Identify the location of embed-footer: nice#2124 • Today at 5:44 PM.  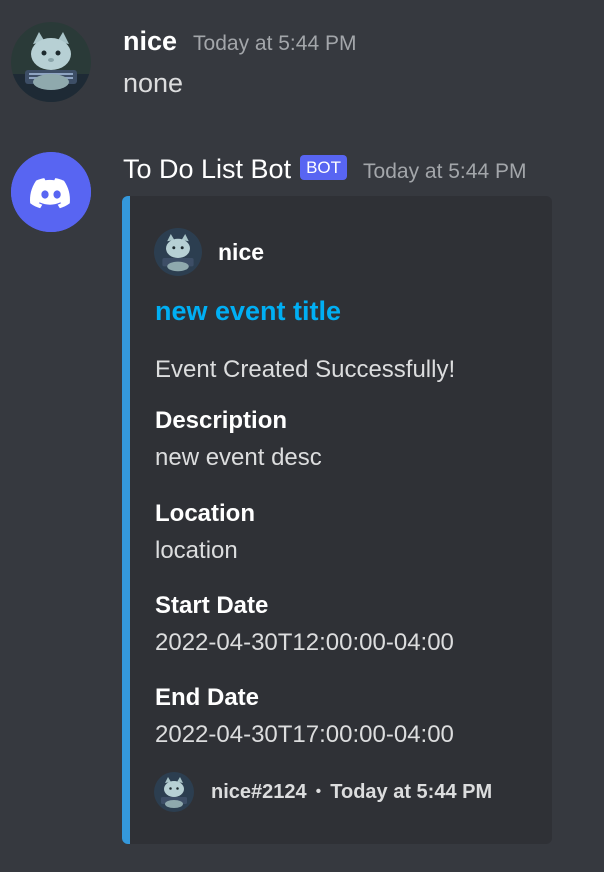
(323, 792).